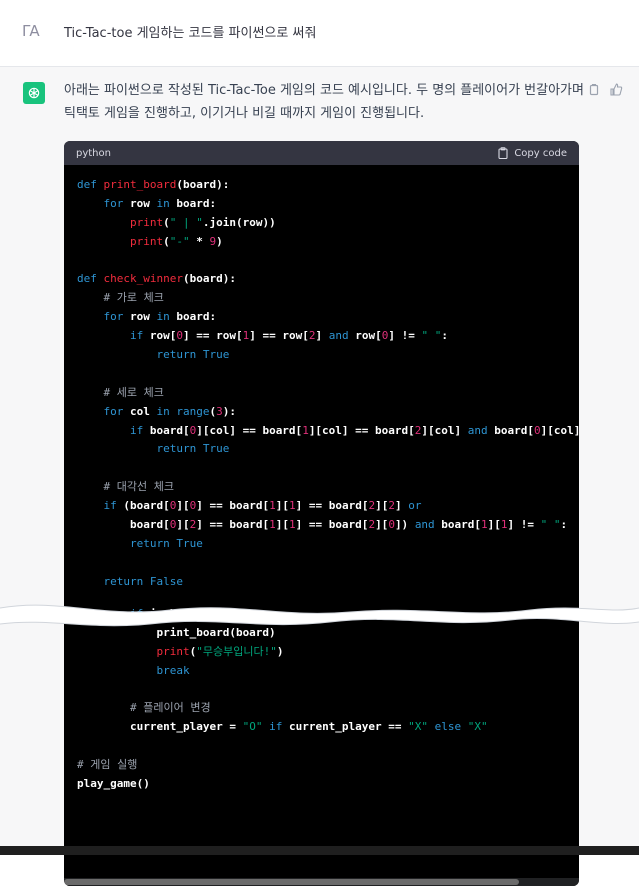 The width and height of the screenshot is (639, 886). Describe the element at coordinates (291, 882) in the screenshot. I see `code-scrollbar-thumb` at that location.